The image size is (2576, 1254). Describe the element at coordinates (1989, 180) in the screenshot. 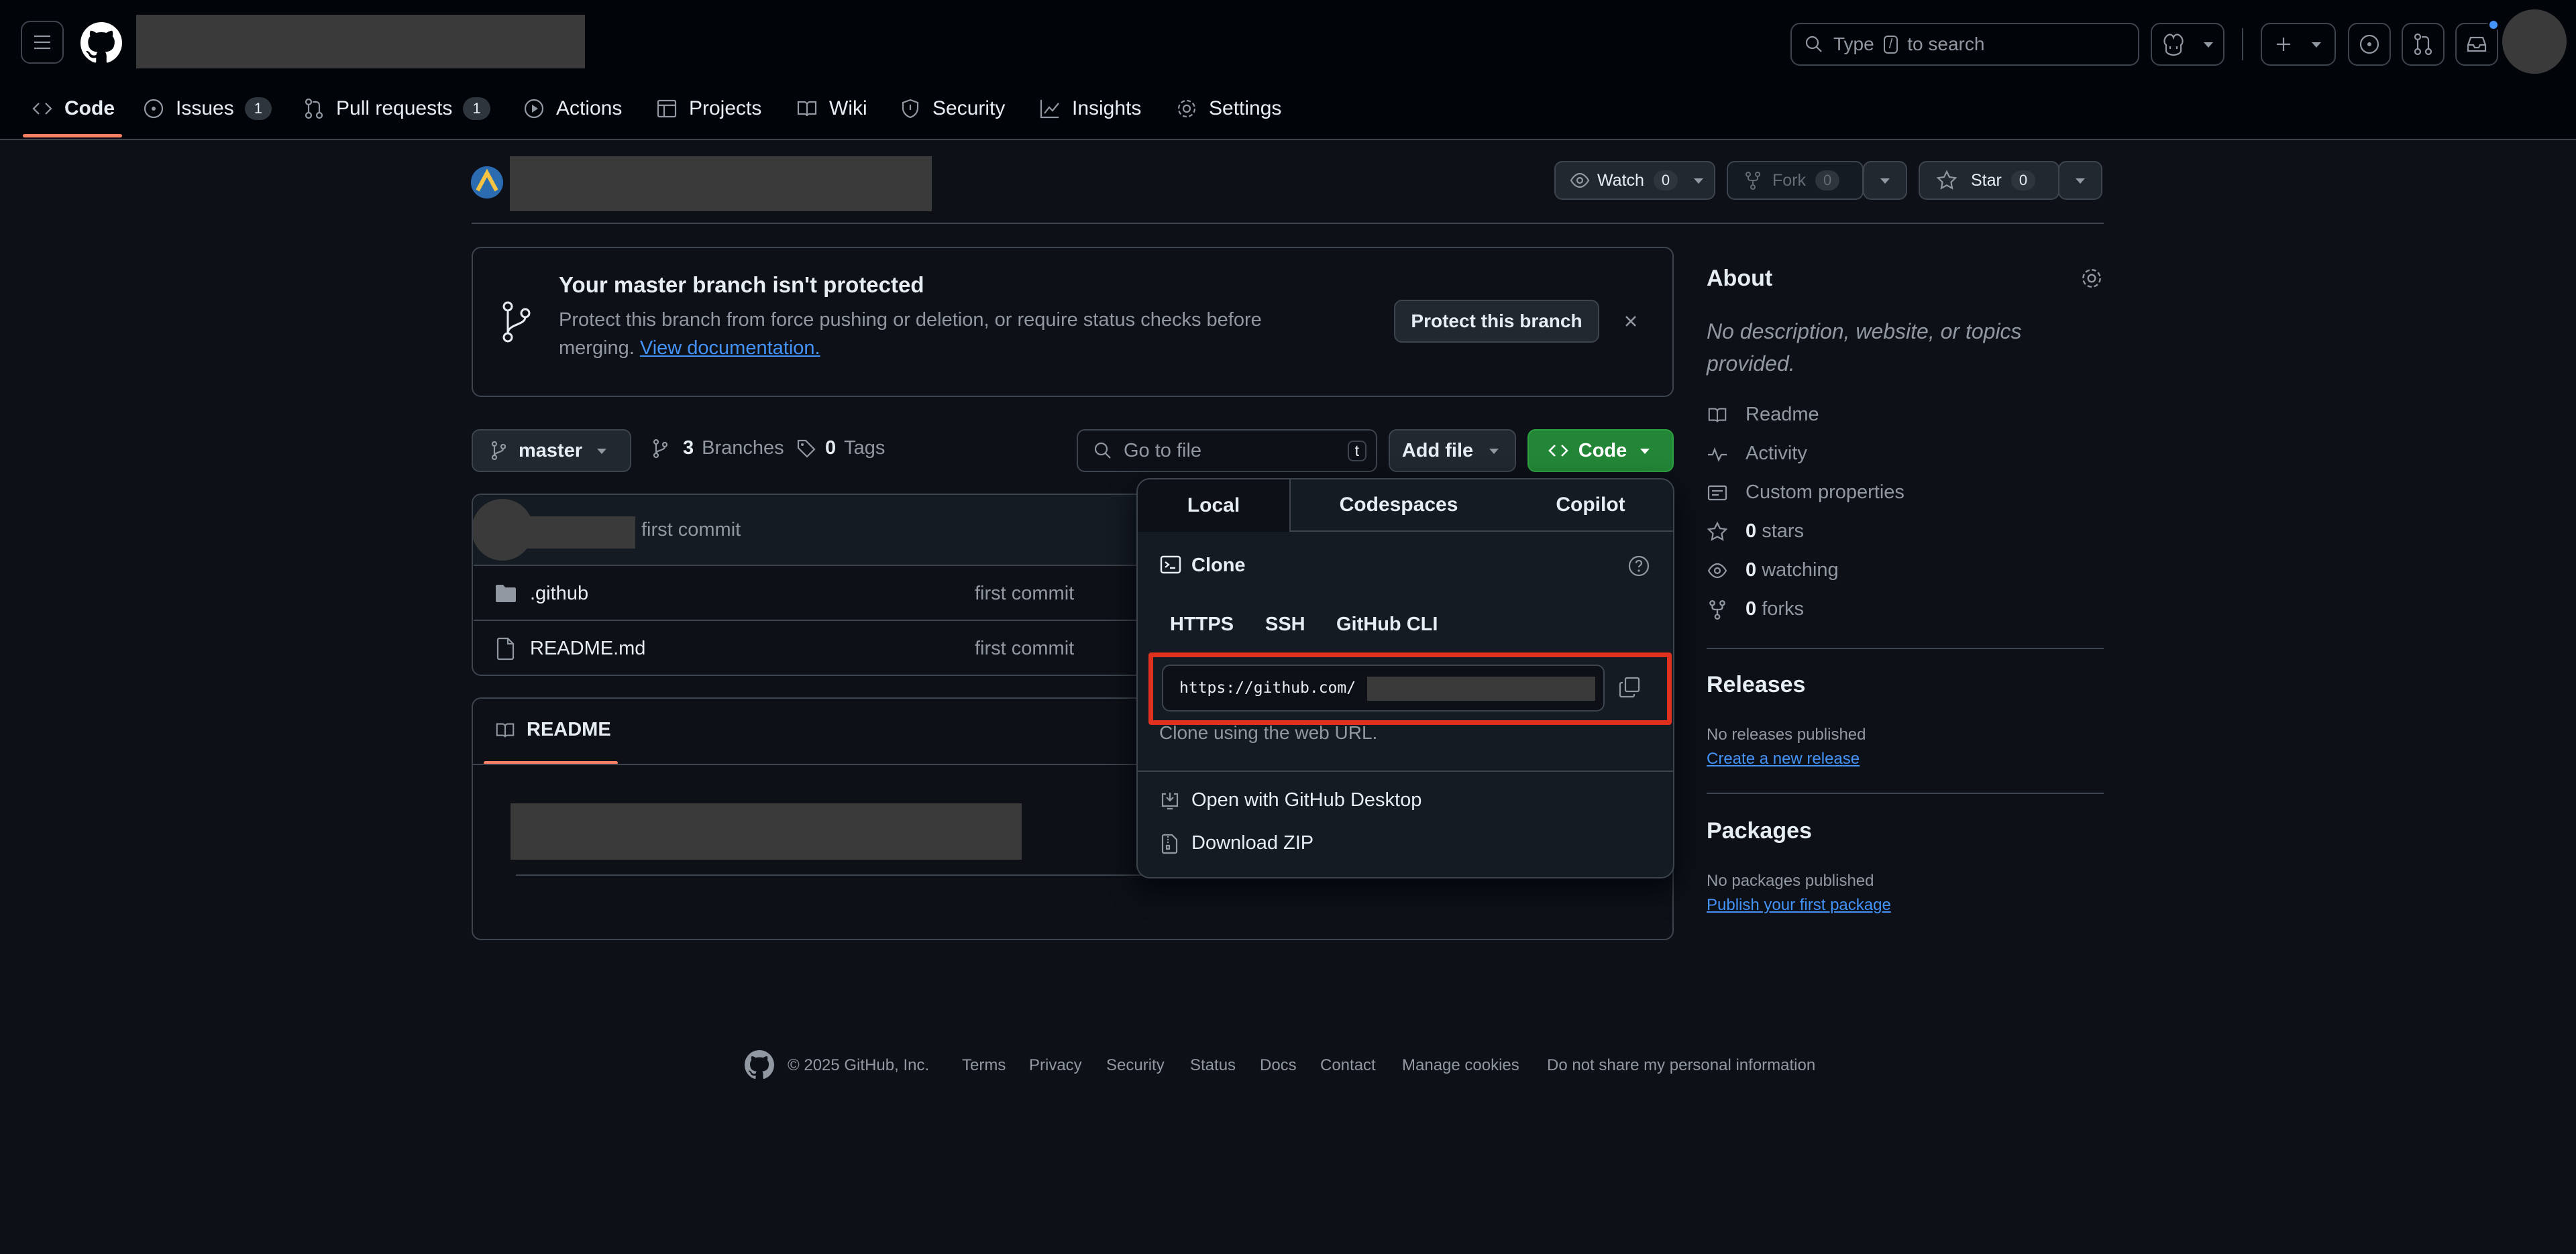

I see `star-button: Star 0` at that location.